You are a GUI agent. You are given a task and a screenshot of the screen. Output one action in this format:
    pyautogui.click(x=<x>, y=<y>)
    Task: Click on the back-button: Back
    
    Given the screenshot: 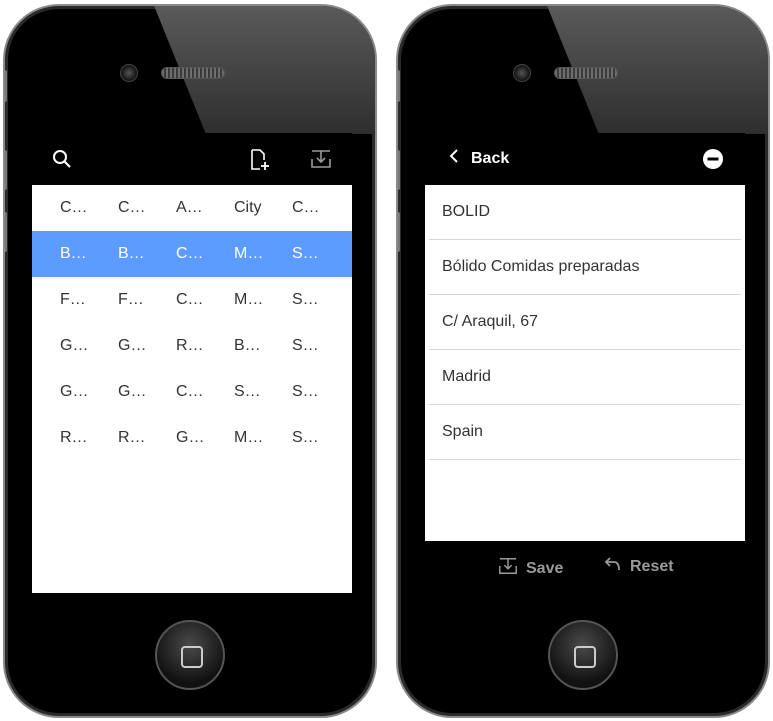 What is the action you would take?
    pyautogui.click(x=479, y=158)
    